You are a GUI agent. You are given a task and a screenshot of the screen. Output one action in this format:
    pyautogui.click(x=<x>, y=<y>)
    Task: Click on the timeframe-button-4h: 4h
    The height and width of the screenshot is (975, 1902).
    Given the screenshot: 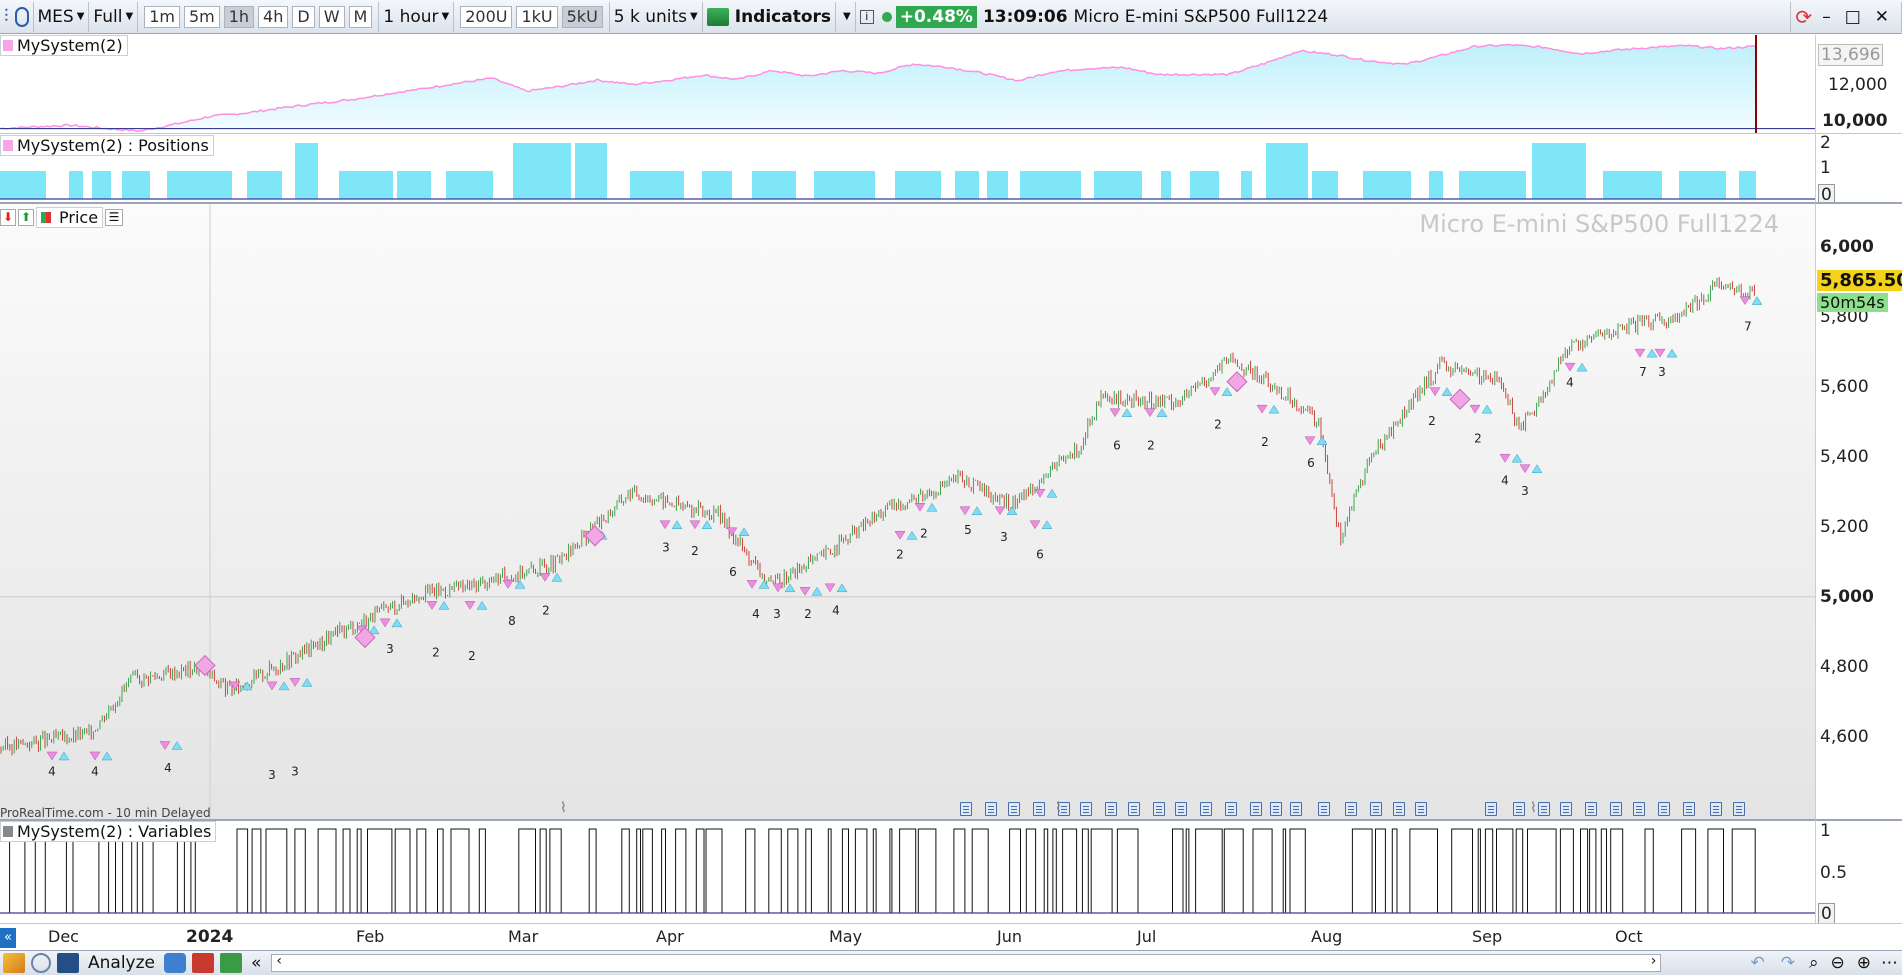 What is the action you would take?
    pyautogui.click(x=273, y=16)
    